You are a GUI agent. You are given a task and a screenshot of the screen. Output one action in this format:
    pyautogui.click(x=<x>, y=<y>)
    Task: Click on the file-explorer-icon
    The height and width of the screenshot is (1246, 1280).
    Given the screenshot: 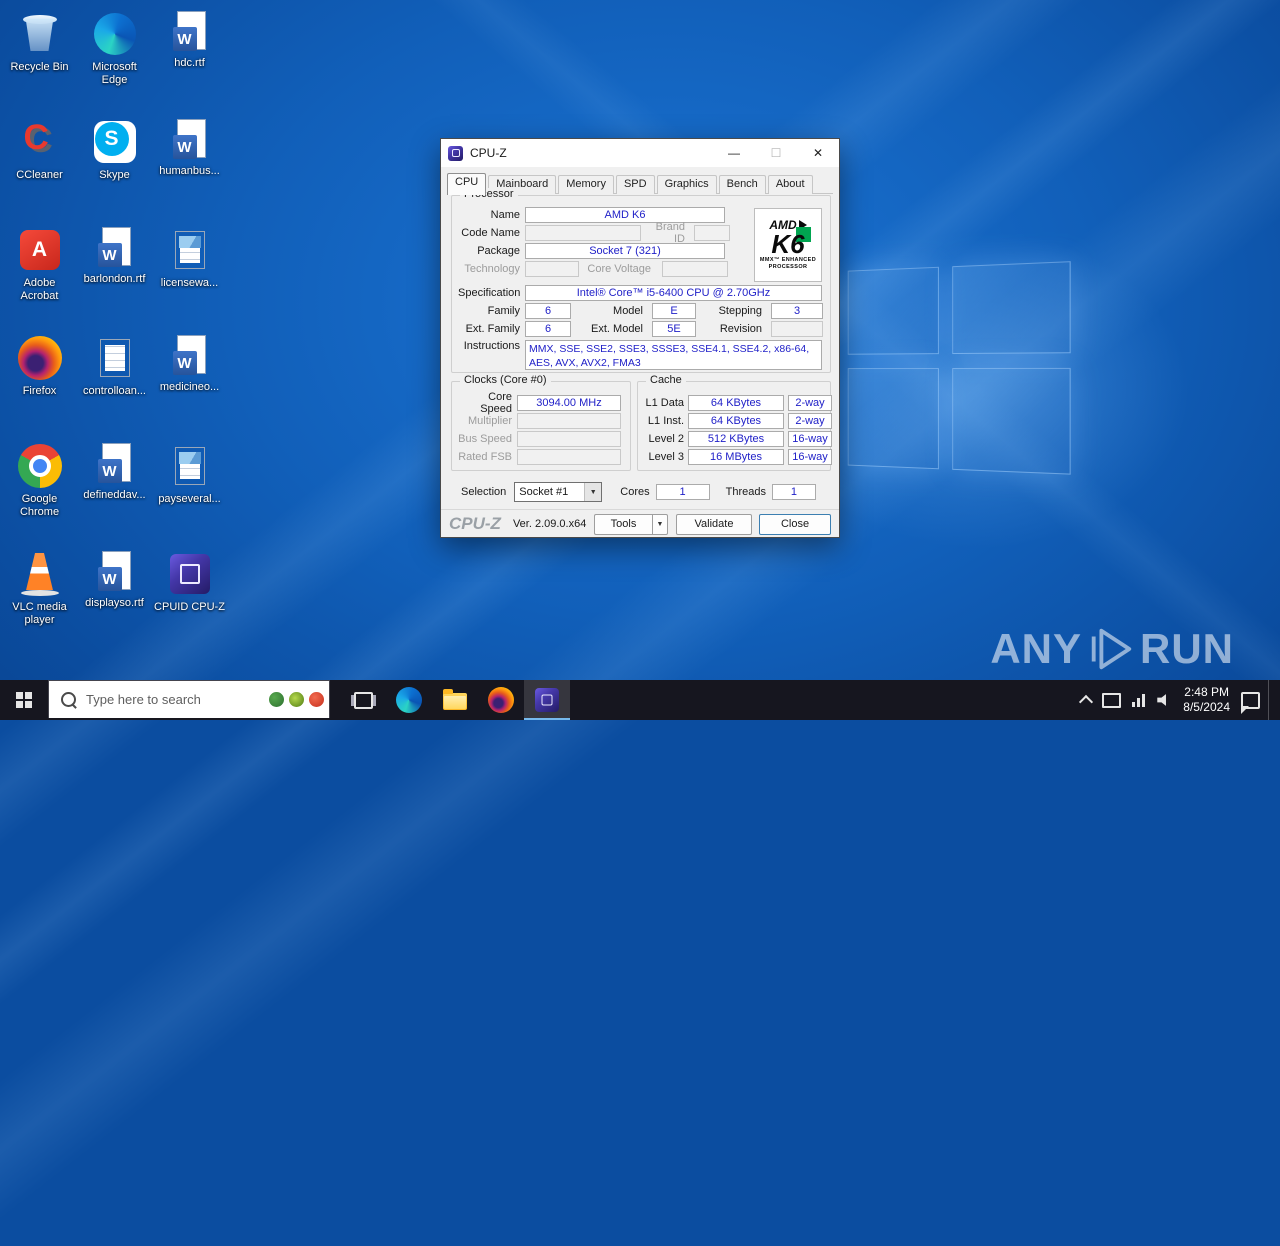 What is the action you would take?
    pyautogui.click(x=455, y=699)
    